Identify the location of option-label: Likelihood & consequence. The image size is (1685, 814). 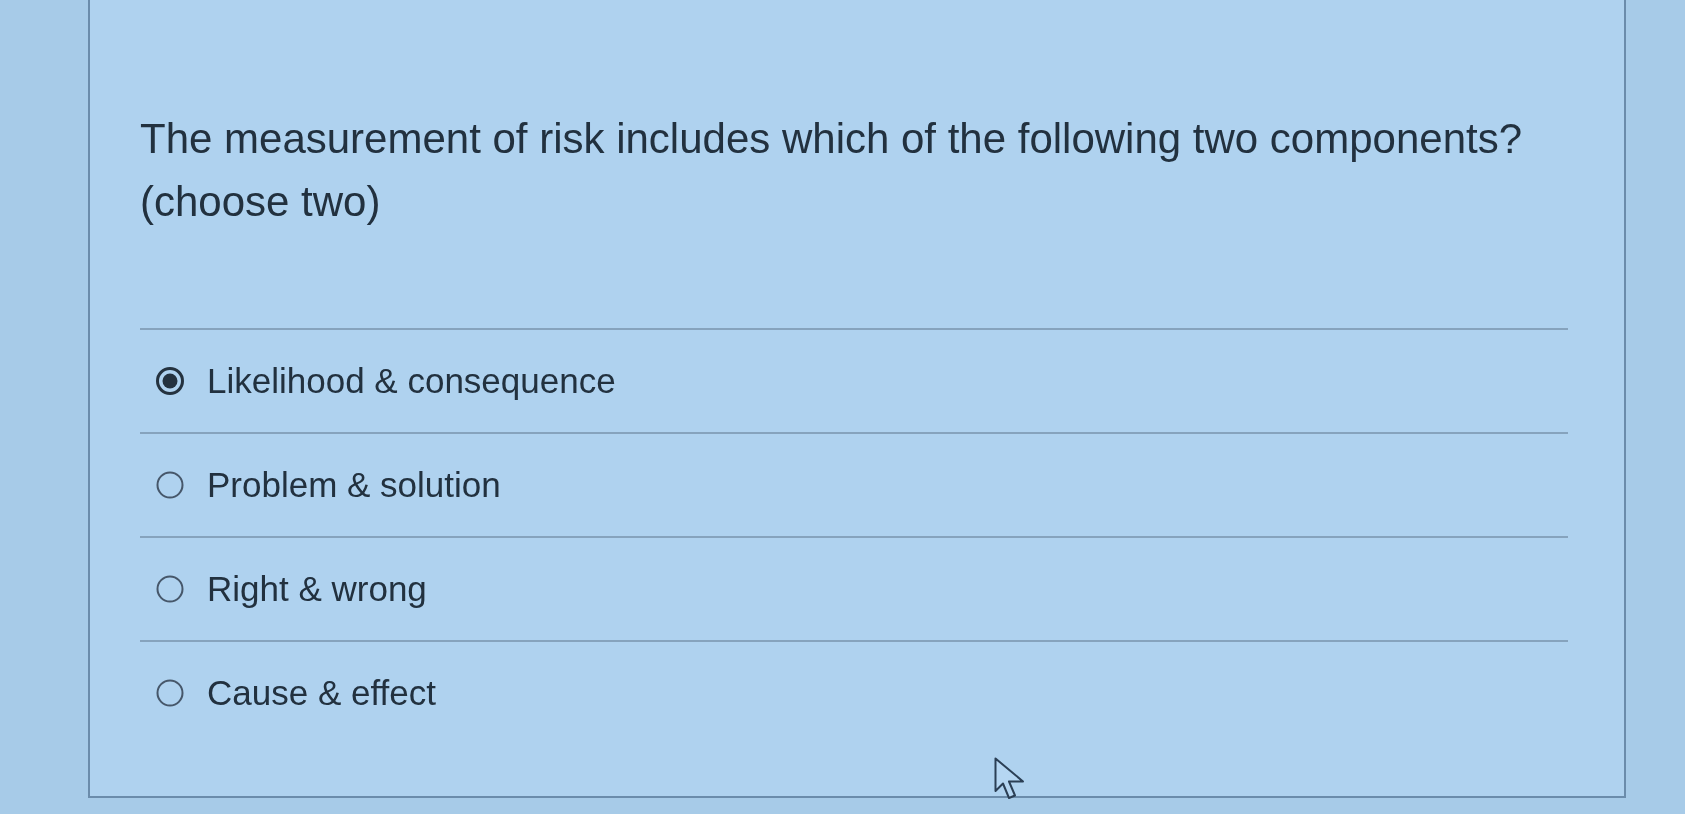
(411, 381).